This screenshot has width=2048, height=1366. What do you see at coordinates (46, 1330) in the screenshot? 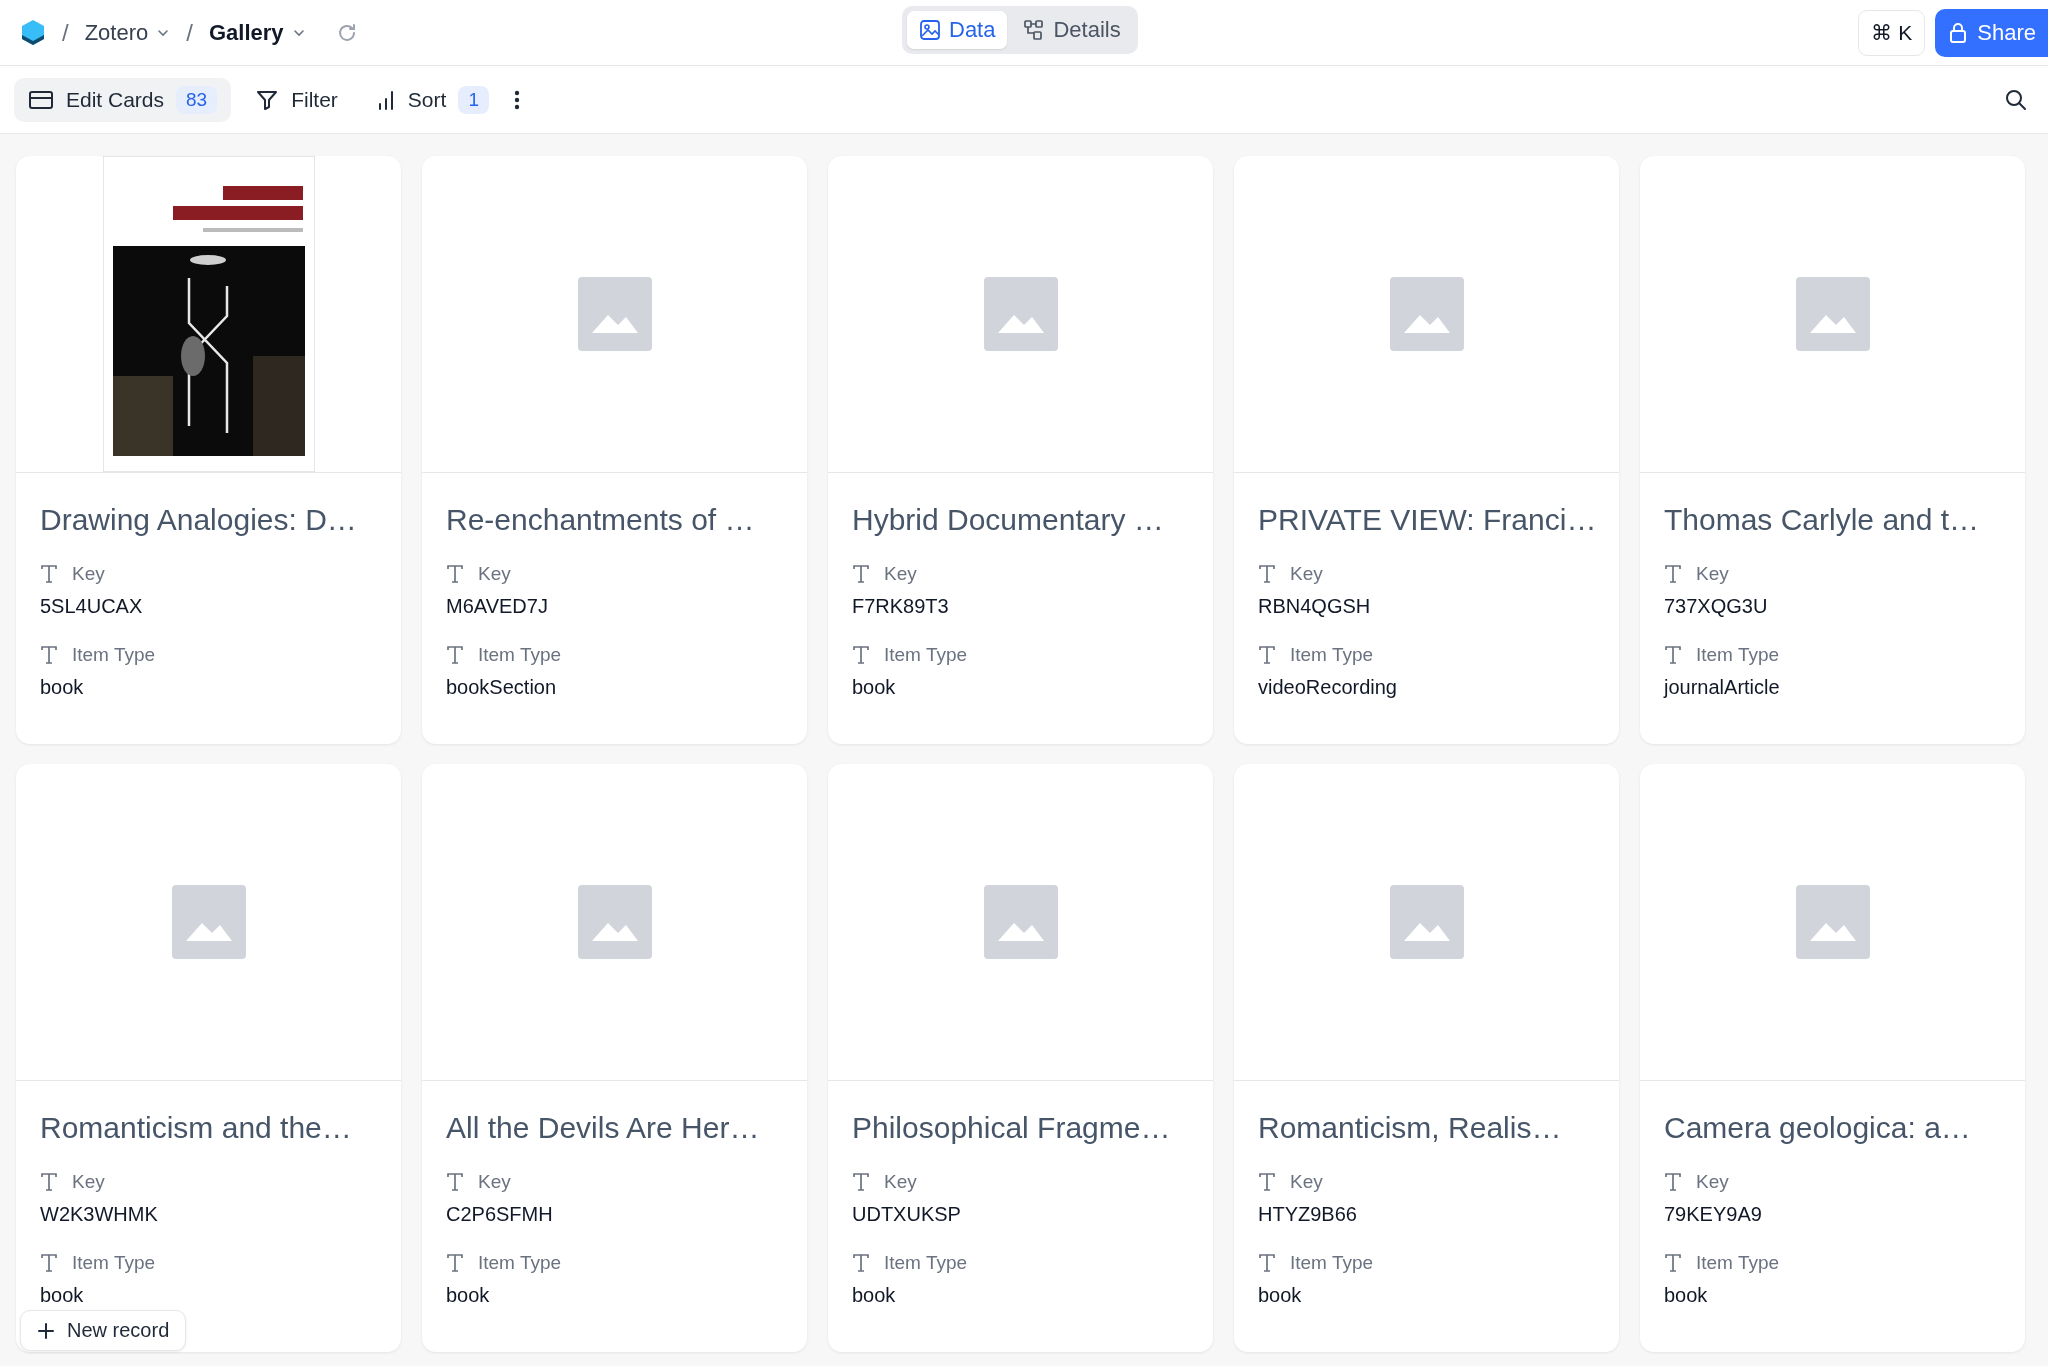
I see `plus-icon` at bounding box center [46, 1330].